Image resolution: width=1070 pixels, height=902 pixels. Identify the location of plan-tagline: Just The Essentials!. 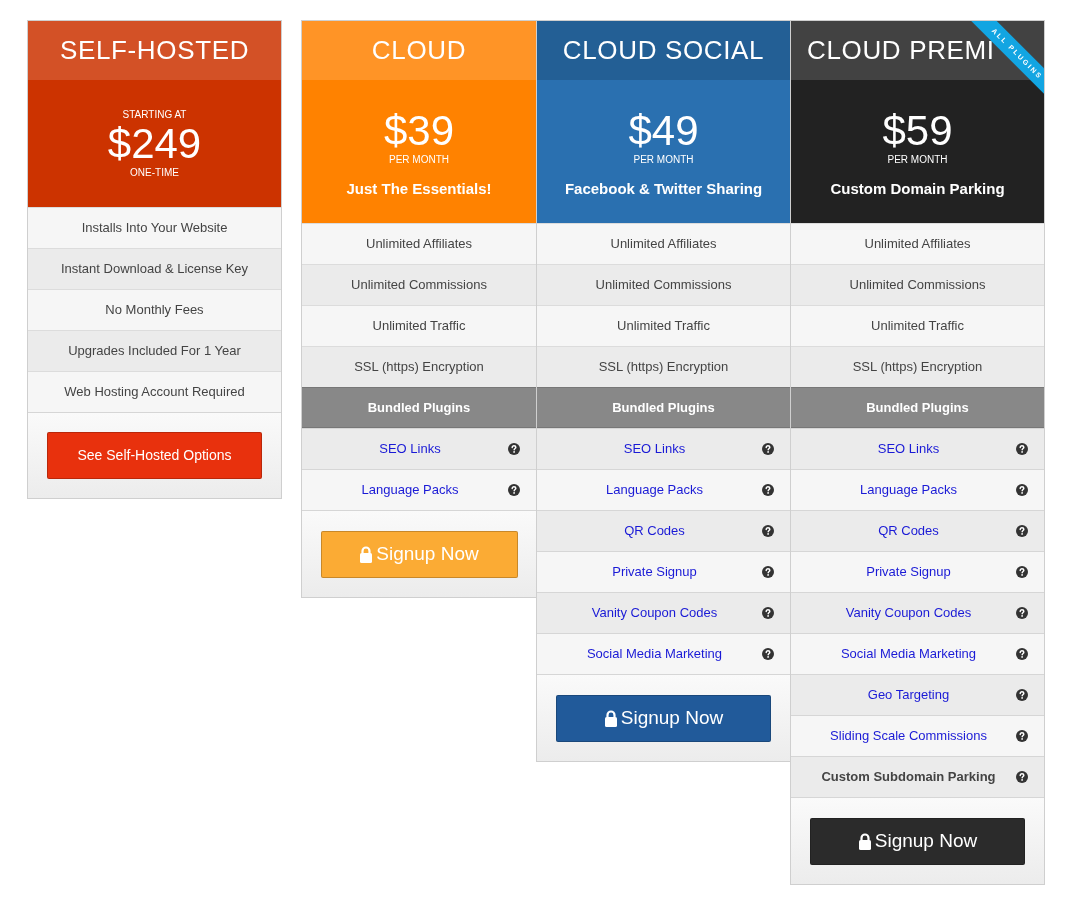
(419, 189).